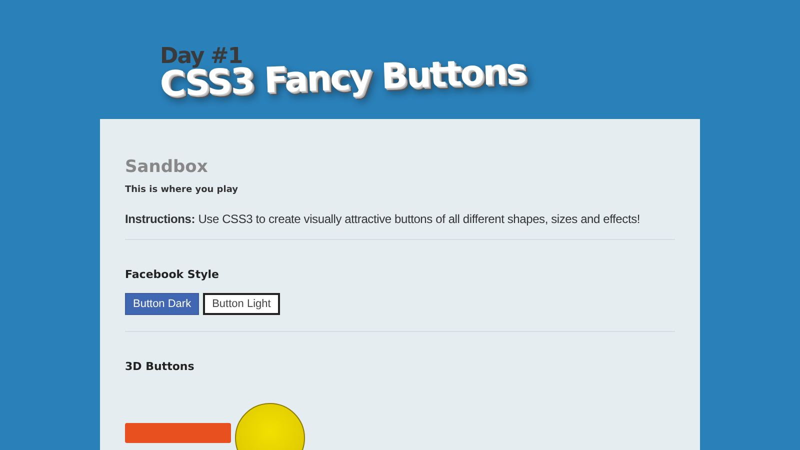 The image size is (800, 450). Describe the element at coordinates (241, 304) in the screenshot. I see `button-light: Button Light` at that location.